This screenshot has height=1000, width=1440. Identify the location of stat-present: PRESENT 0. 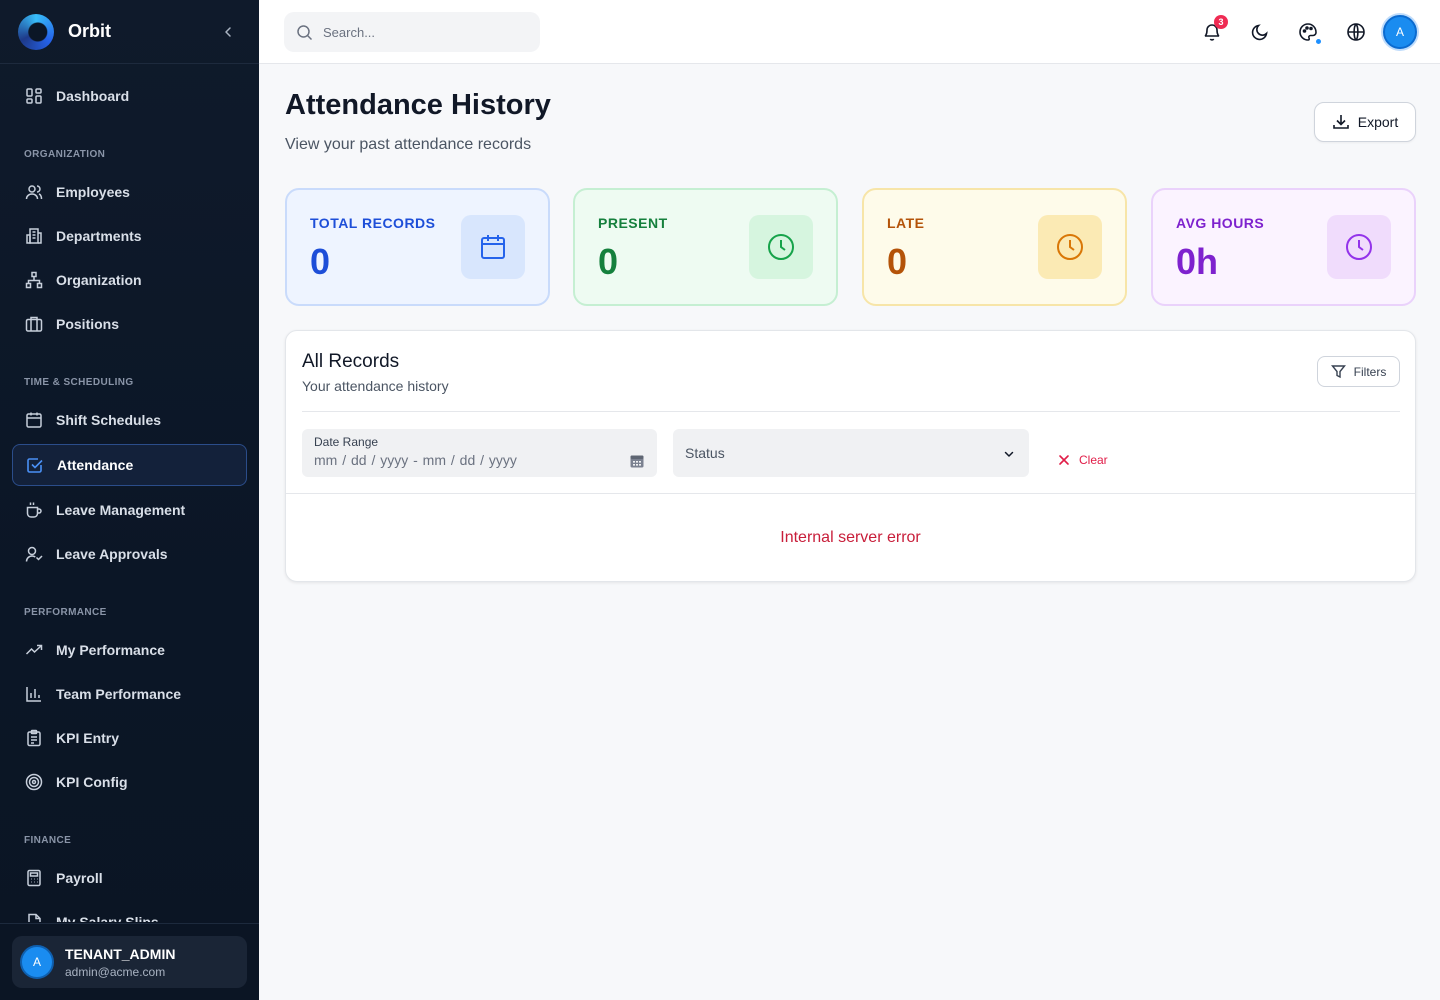
(705, 247).